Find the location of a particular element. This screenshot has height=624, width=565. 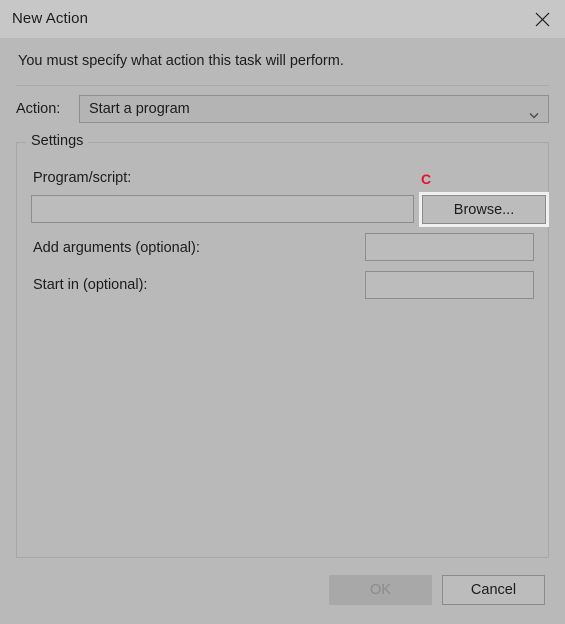

close-icon is located at coordinates (542, 19).